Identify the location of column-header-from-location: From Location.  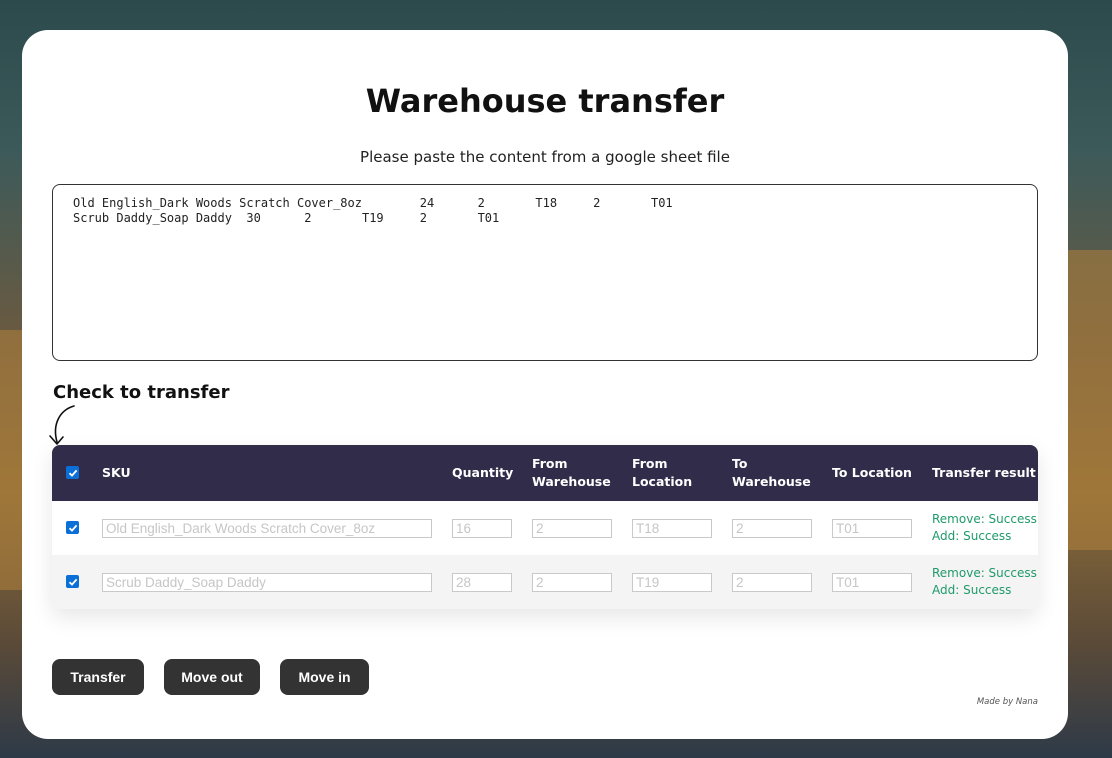
(662, 472).